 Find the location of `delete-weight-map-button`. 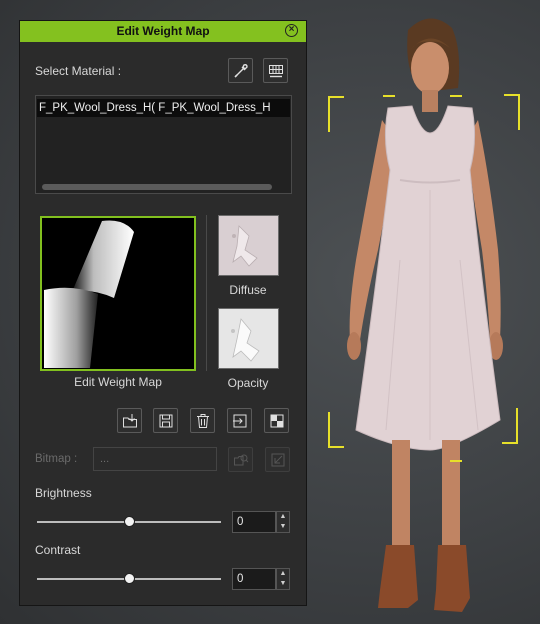

delete-weight-map-button is located at coordinates (202, 420).